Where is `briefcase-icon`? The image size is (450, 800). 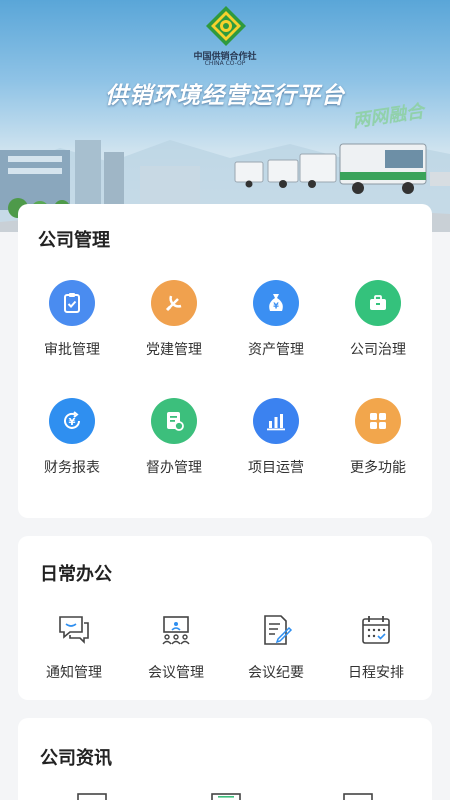 briefcase-icon is located at coordinates (378, 303).